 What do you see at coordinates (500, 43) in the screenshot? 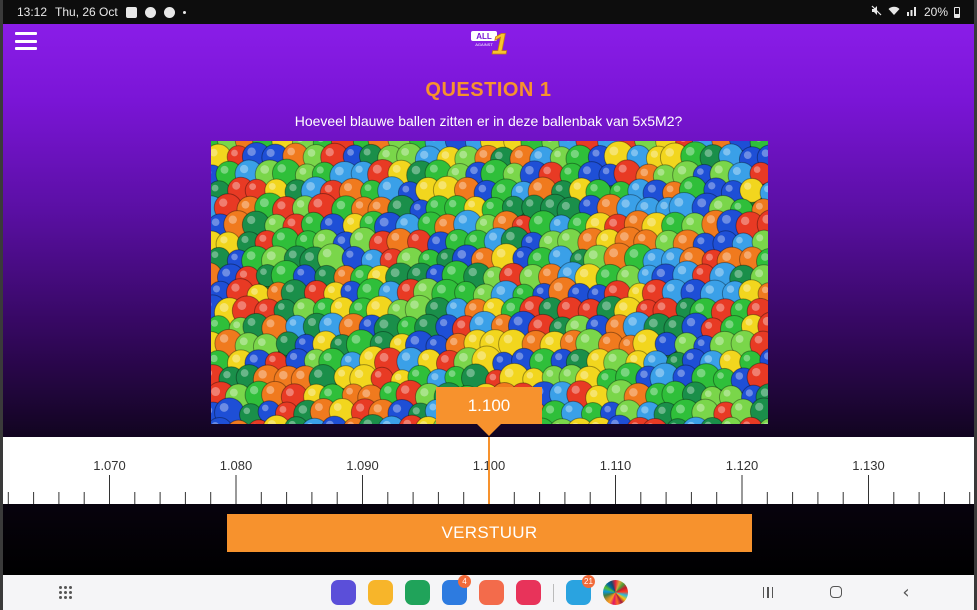
I see `logo-numeral: 1` at bounding box center [500, 43].